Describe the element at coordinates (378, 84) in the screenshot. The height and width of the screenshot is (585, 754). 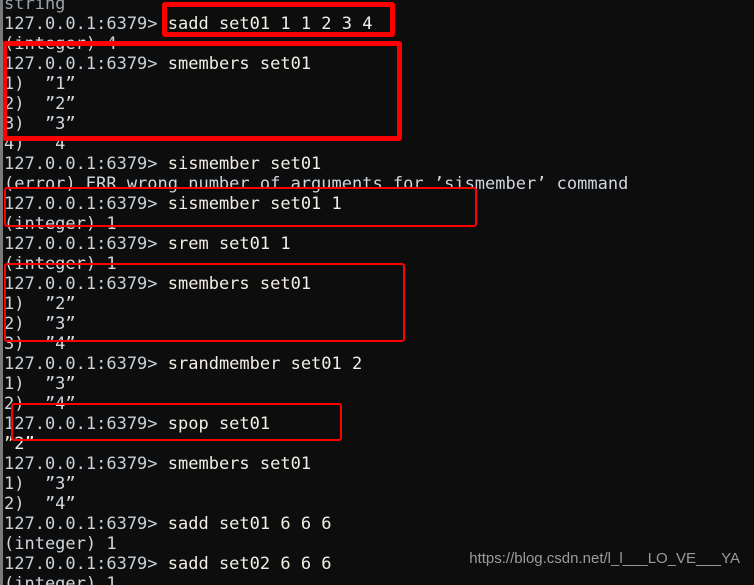
I see `terminal-listitem-line: 1) ”1”` at that location.